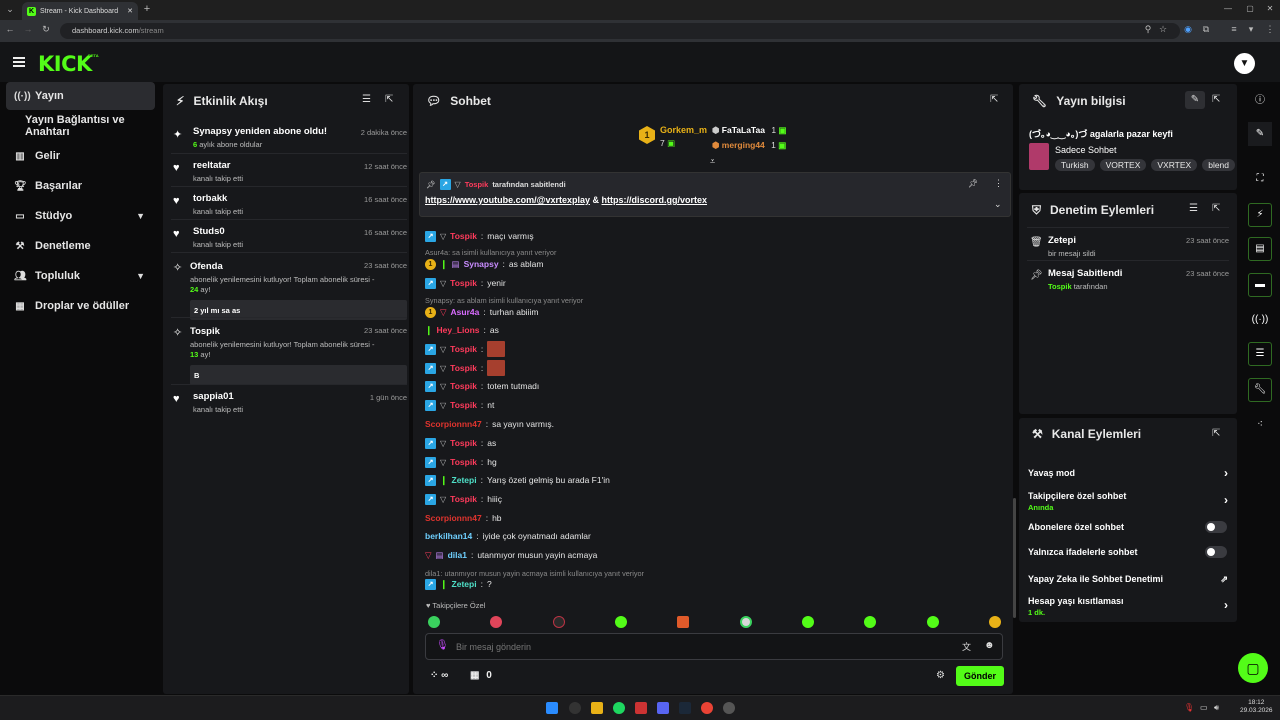  What do you see at coordinates (86, 126) in the screenshot?
I see `sidebar-item-stream-key: Yayın Bağlantısı ve Anahtarı` at bounding box center [86, 126].